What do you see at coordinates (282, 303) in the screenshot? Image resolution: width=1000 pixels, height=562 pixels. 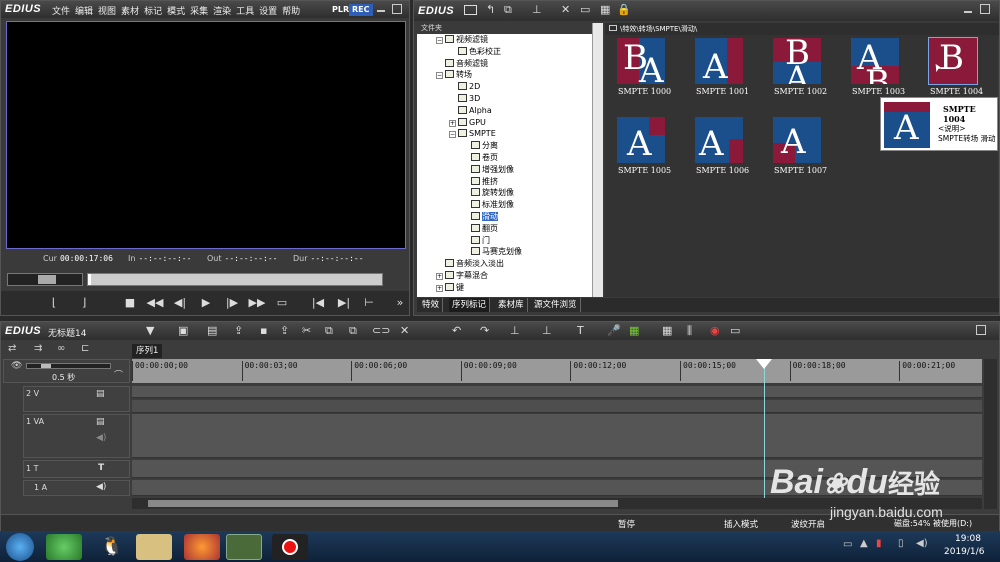 I see `loop-icon: ▭` at bounding box center [282, 303].